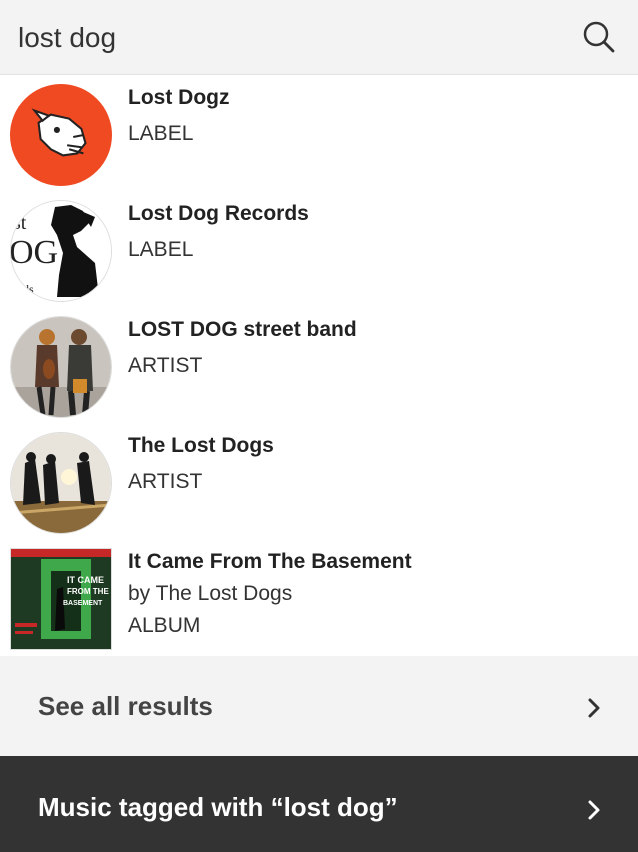  I want to click on result-title: LOST DOG street band, so click(242, 329).